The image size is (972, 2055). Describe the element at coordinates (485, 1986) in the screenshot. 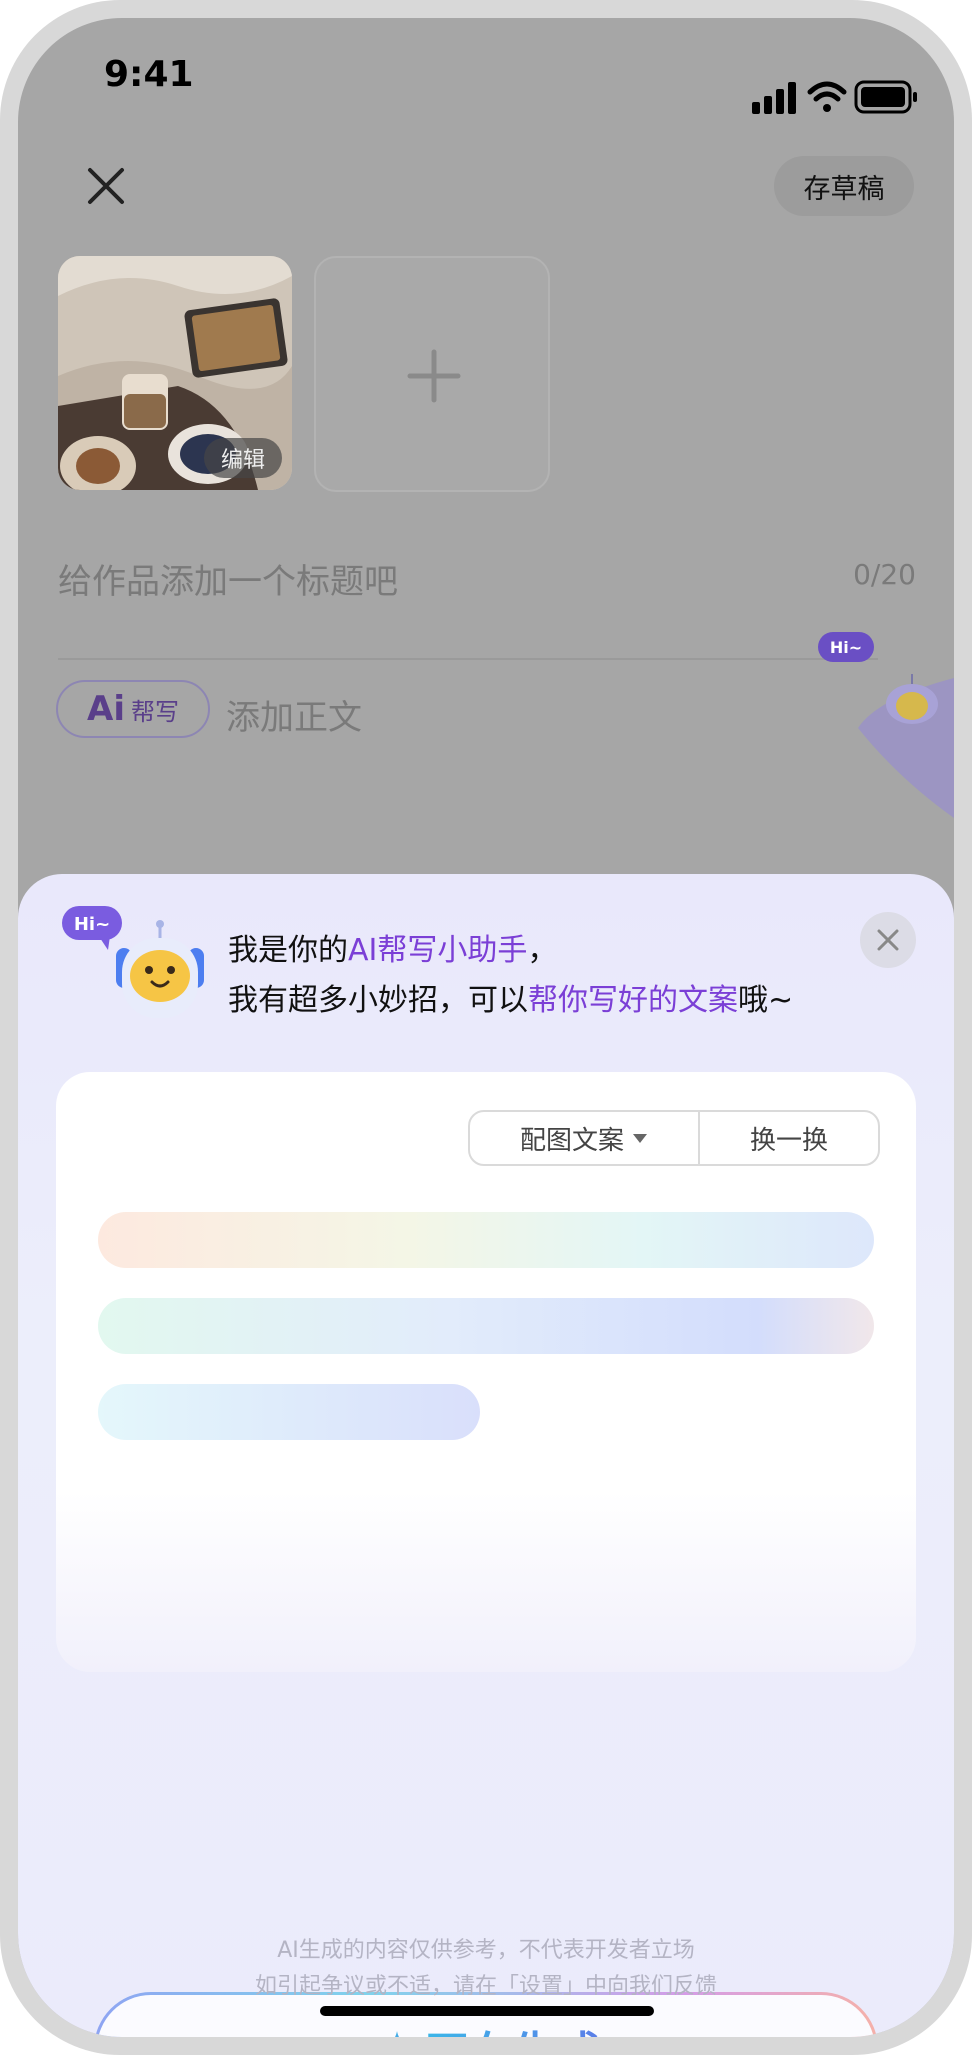

I see `disclaimer-line-2: 如引起争议或不适，请在「设置」中向我们反馈` at that location.